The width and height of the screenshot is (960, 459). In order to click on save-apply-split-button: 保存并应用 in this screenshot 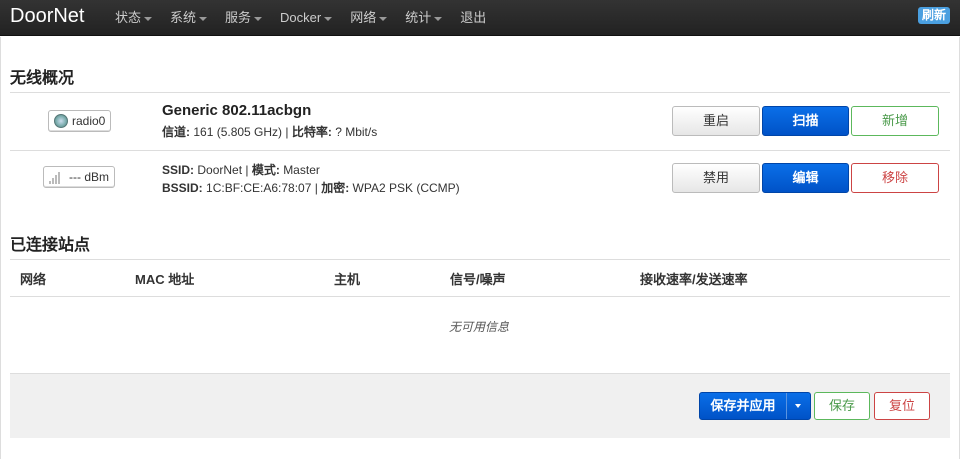, I will do `click(755, 406)`.